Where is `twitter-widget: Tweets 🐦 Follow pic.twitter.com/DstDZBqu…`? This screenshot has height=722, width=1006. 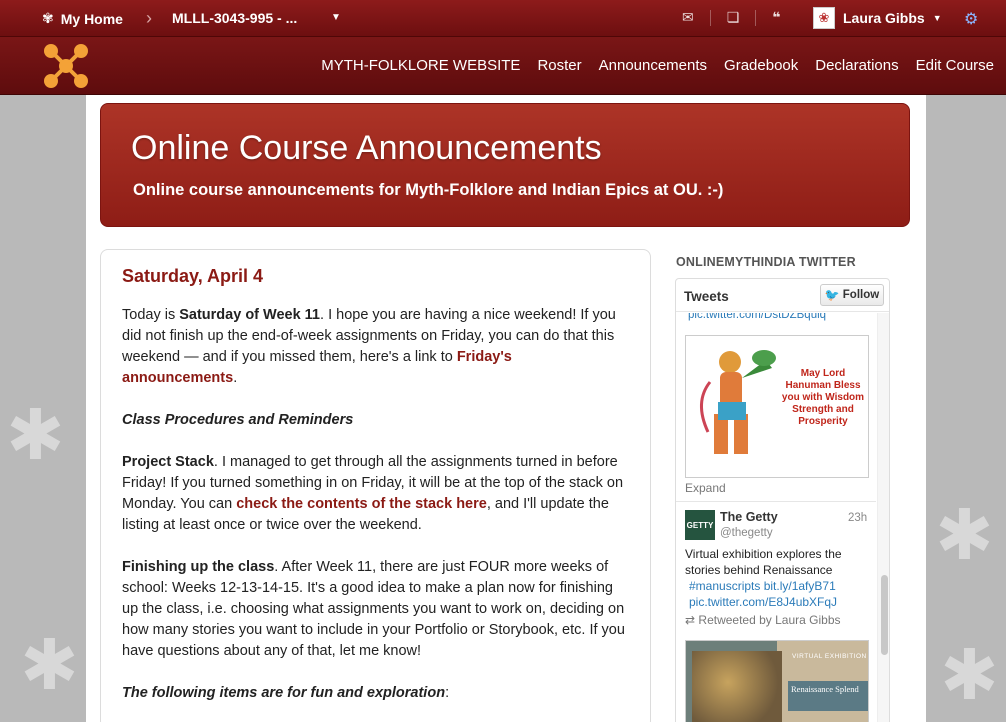
twitter-widget: Tweets 🐦 Follow pic.twitter.com/DstDZBqu… is located at coordinates (782, 500).